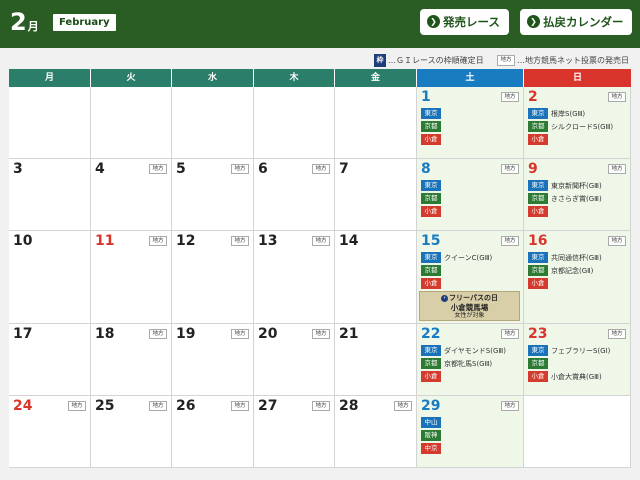  I want to click on venue-tag: 中山, so click(431, 422).